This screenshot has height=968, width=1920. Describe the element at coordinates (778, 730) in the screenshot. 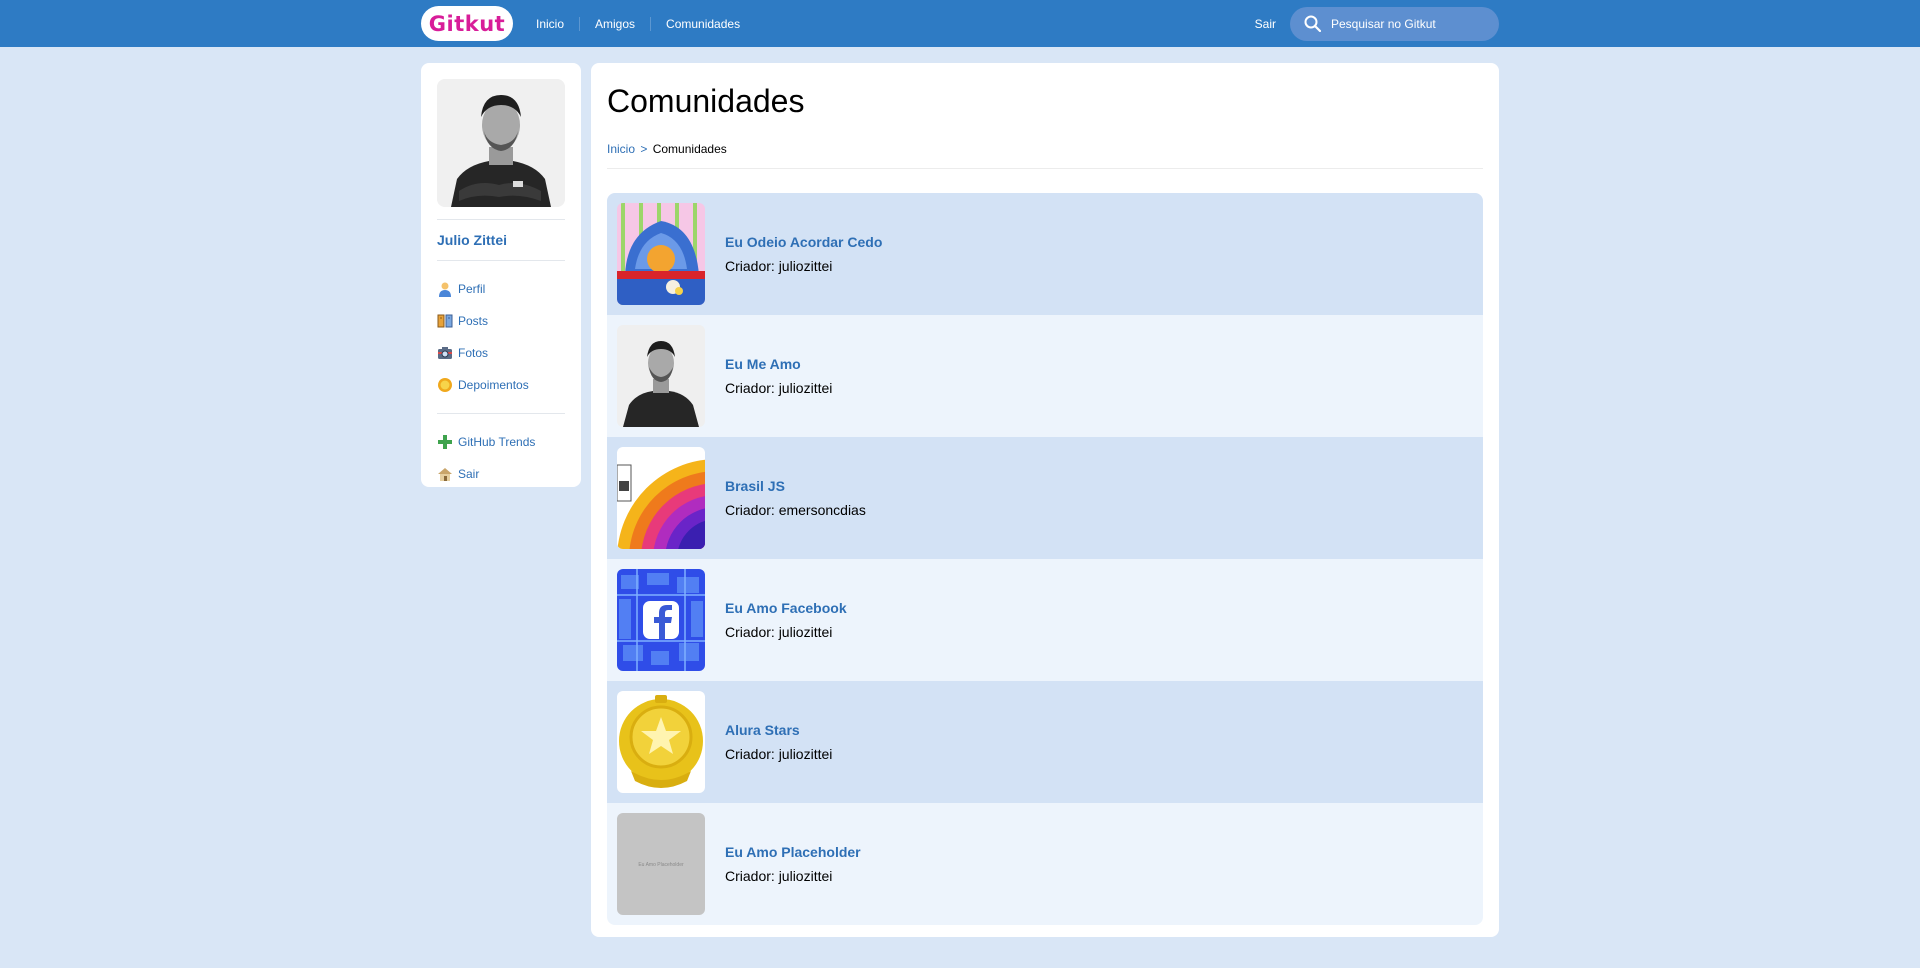

I see `community-name-link: Alura Stars` at that location.